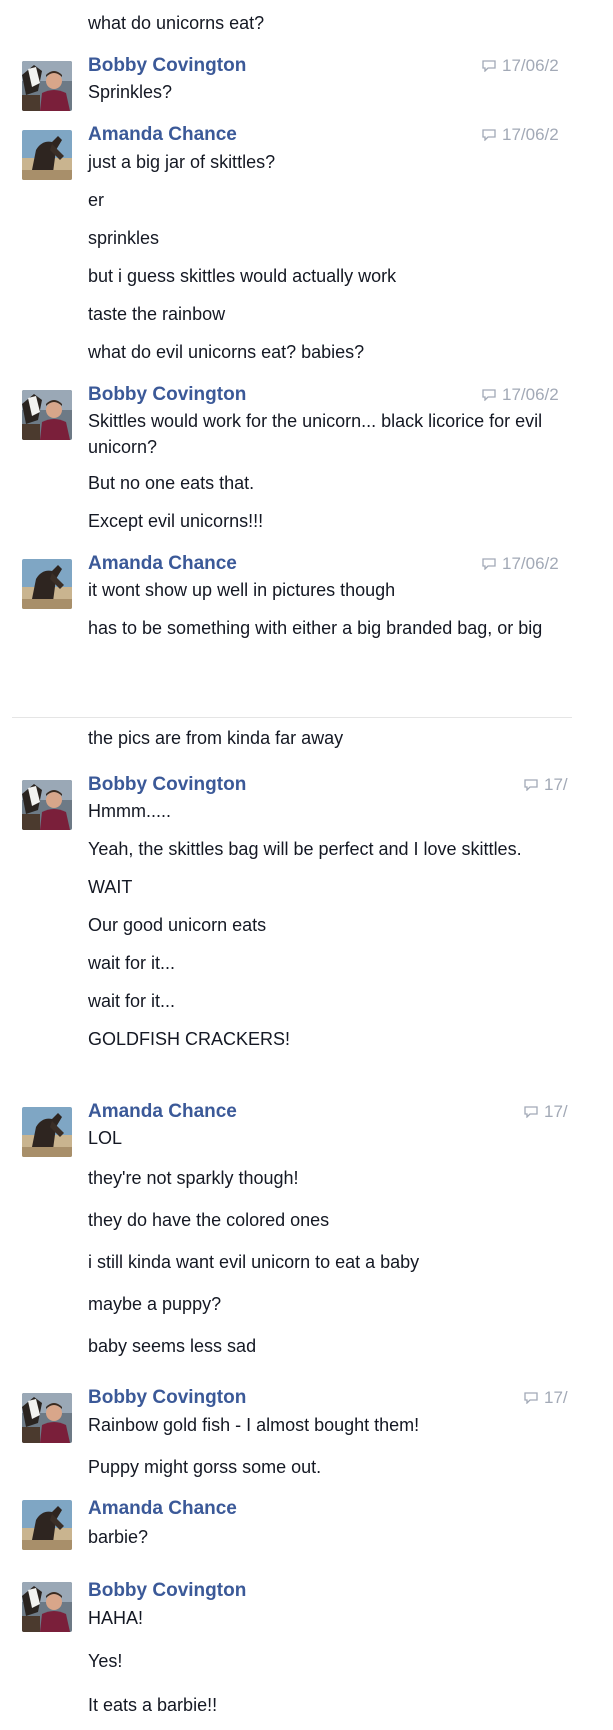 This screenshot has height=1730, width=613. What do you see at coordinates (105, 1138) in the screenshot?
I see `message-text: LOL` at bounding box center [105, 1138].